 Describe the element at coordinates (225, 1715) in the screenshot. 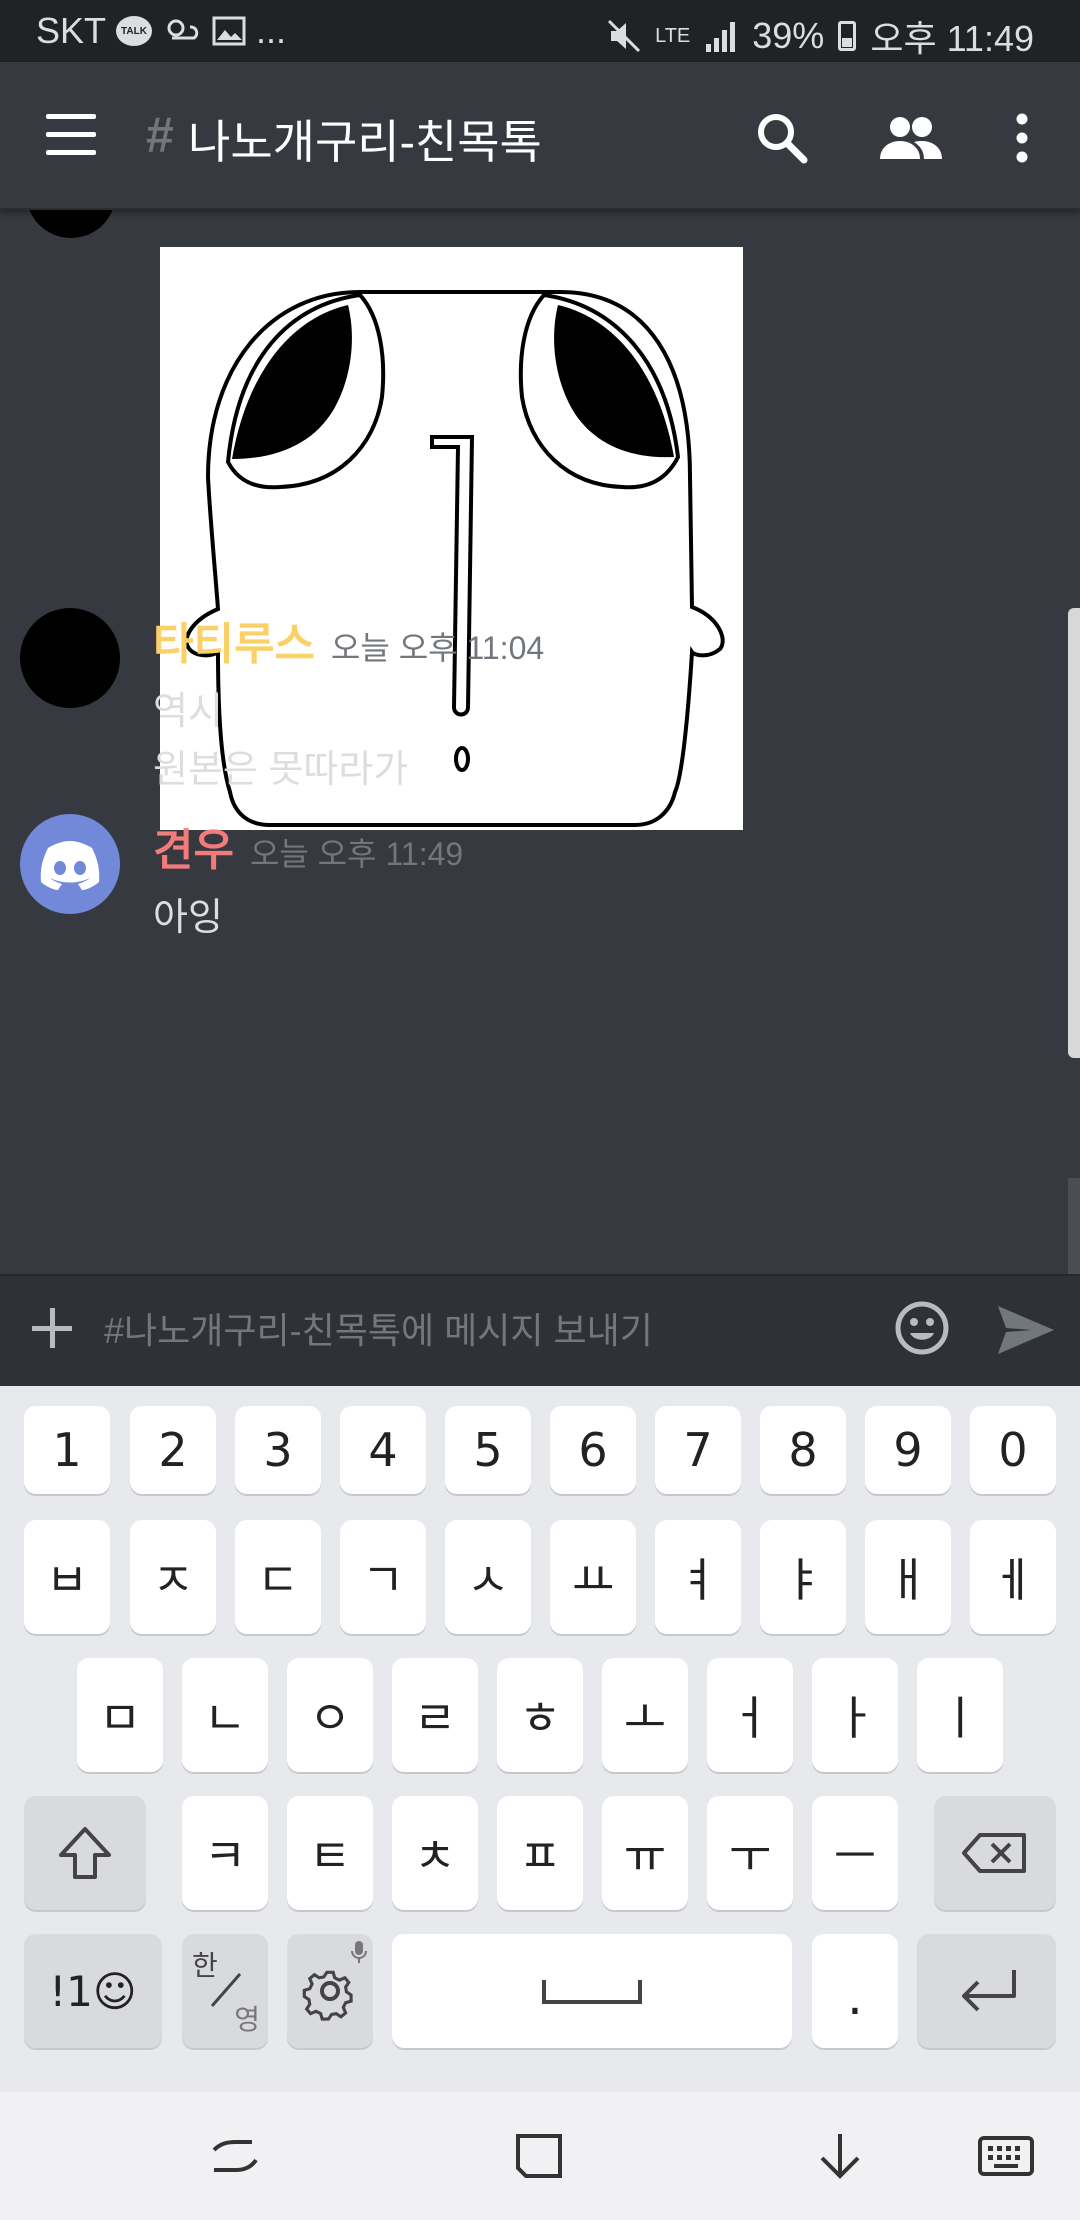

I see `key-jamo: ㄴ` at that location.